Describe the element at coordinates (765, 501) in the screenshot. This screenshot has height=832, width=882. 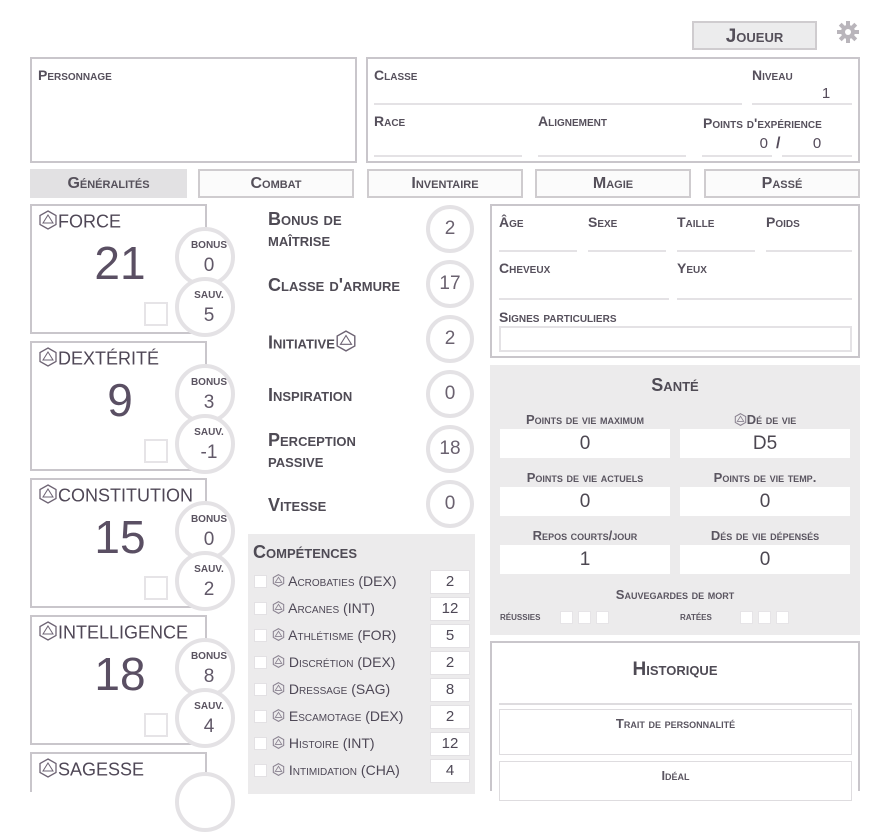
I see `pv-temp-field: 0` at that location.